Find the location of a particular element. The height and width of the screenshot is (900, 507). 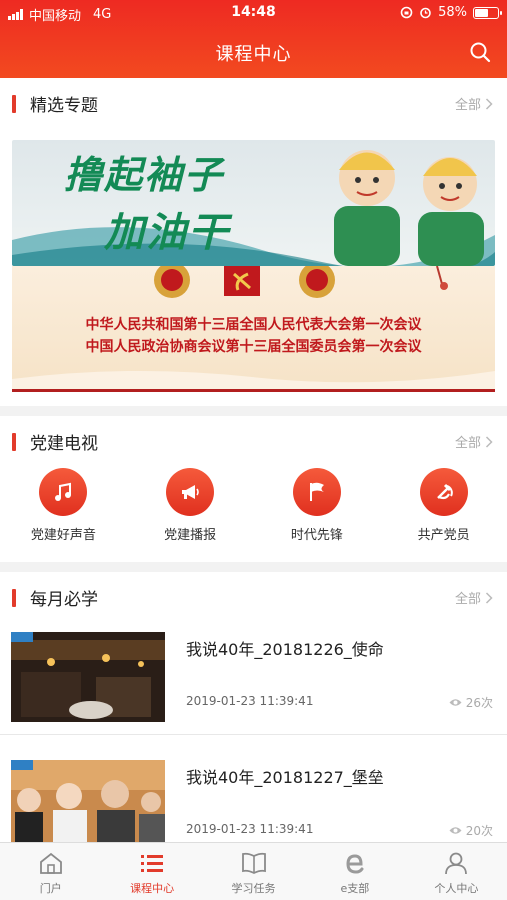

banner-sleeves-up: 撸起袖子 加油干 is located at coordinates (253, 203).